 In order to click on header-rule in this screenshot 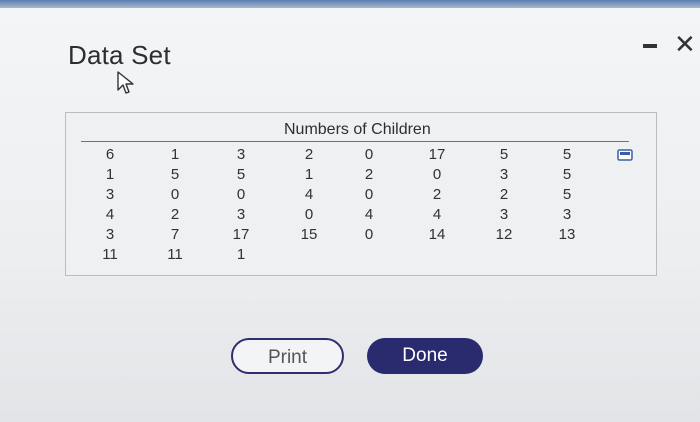, I will do `click(355, 141)`.